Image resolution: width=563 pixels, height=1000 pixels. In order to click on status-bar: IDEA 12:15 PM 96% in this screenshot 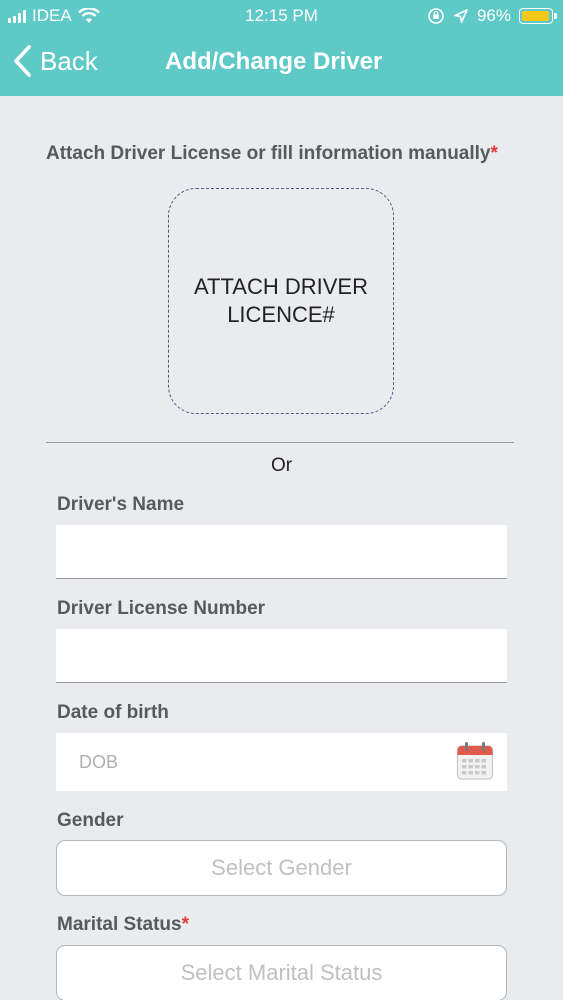, I will do `click(281, 16)`.